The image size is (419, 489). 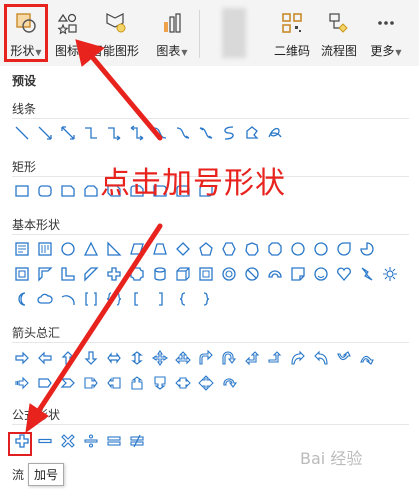 What do you see at coordinates (136, 358) in the screenshot?
I see `up-down-arrow-shape` at bounding box center [136, 358].